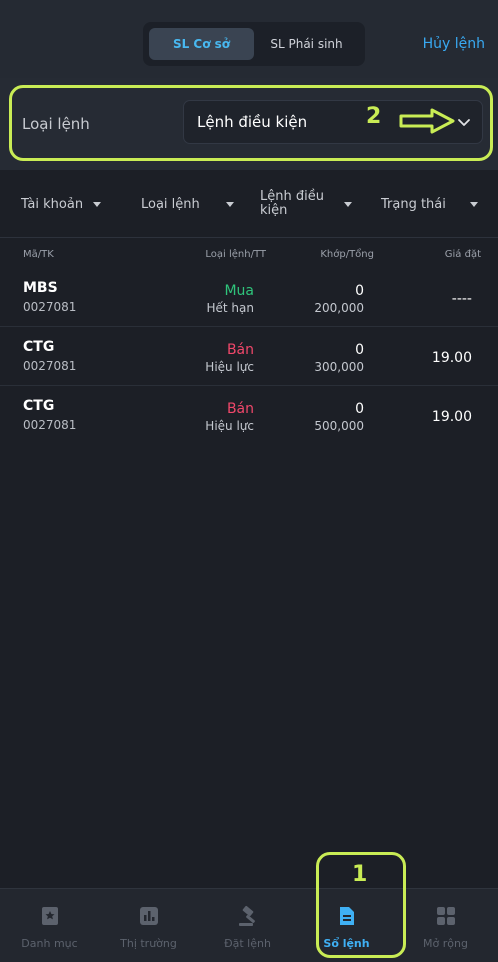 This screenshot has height=962, width=498. I want to click on table-row: CTG 0027081 Bán Hiệu lực 0 300,000 19.00, so click(249, 357).